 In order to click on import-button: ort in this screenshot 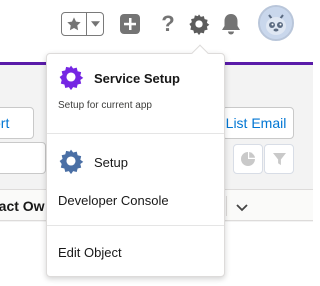, I will do `click(17, 123)`.